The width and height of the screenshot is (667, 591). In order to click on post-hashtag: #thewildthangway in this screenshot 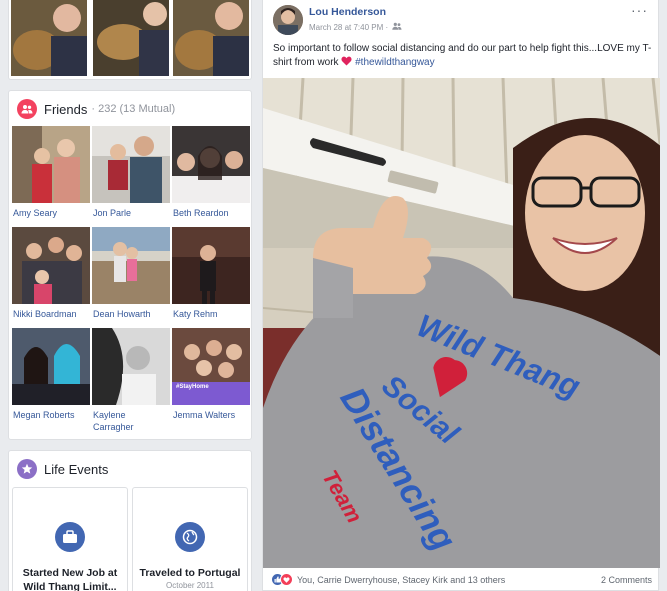, I will do `click(395, 62)`.